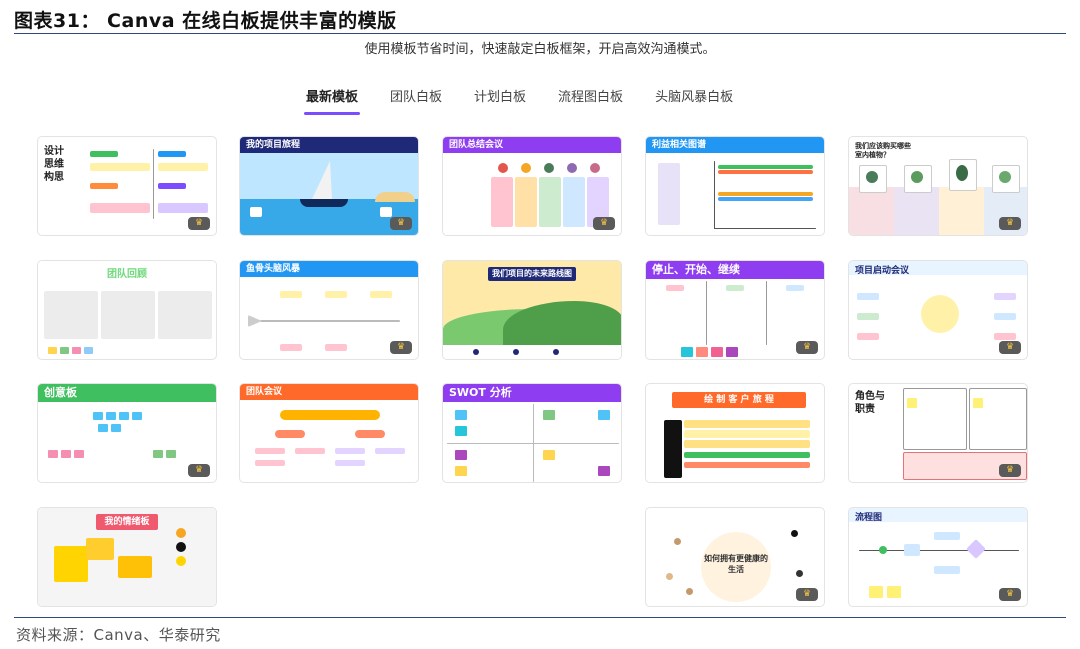 This screenshot has height=649, width=1080. Describe the element at coordinates (739, 400) in the screenshot. I see `card-title: 绘 制 客 户 旅 程` at that location.